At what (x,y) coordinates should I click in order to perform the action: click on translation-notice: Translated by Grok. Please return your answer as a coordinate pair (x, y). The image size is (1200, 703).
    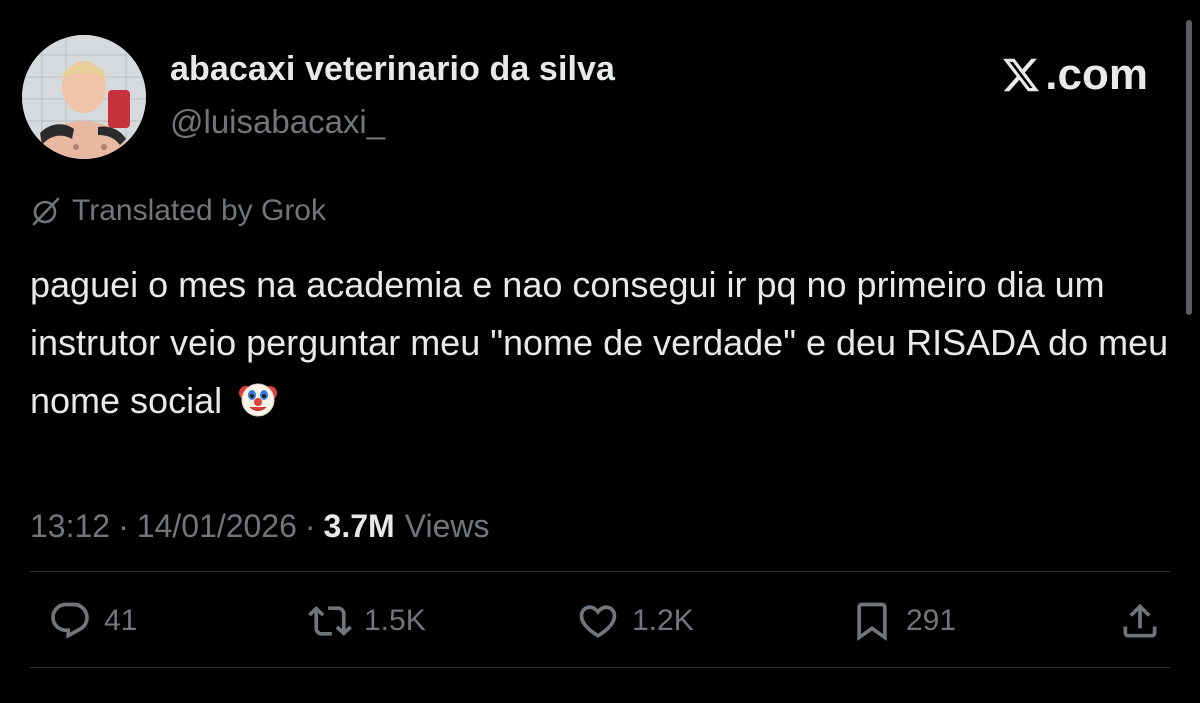
    Looking at the image, I should click on (178, 211).